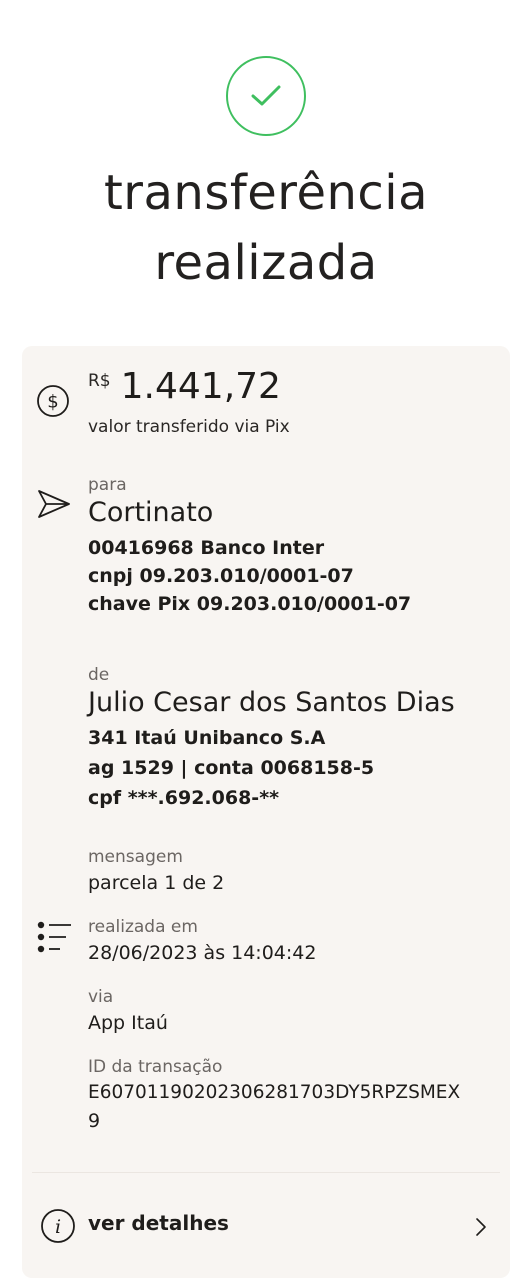 This screenshot has height=1280, width=532. Describe the element at coordinates (266, 263) in the screenshot. I see `title-line-2: realizada` at that location.